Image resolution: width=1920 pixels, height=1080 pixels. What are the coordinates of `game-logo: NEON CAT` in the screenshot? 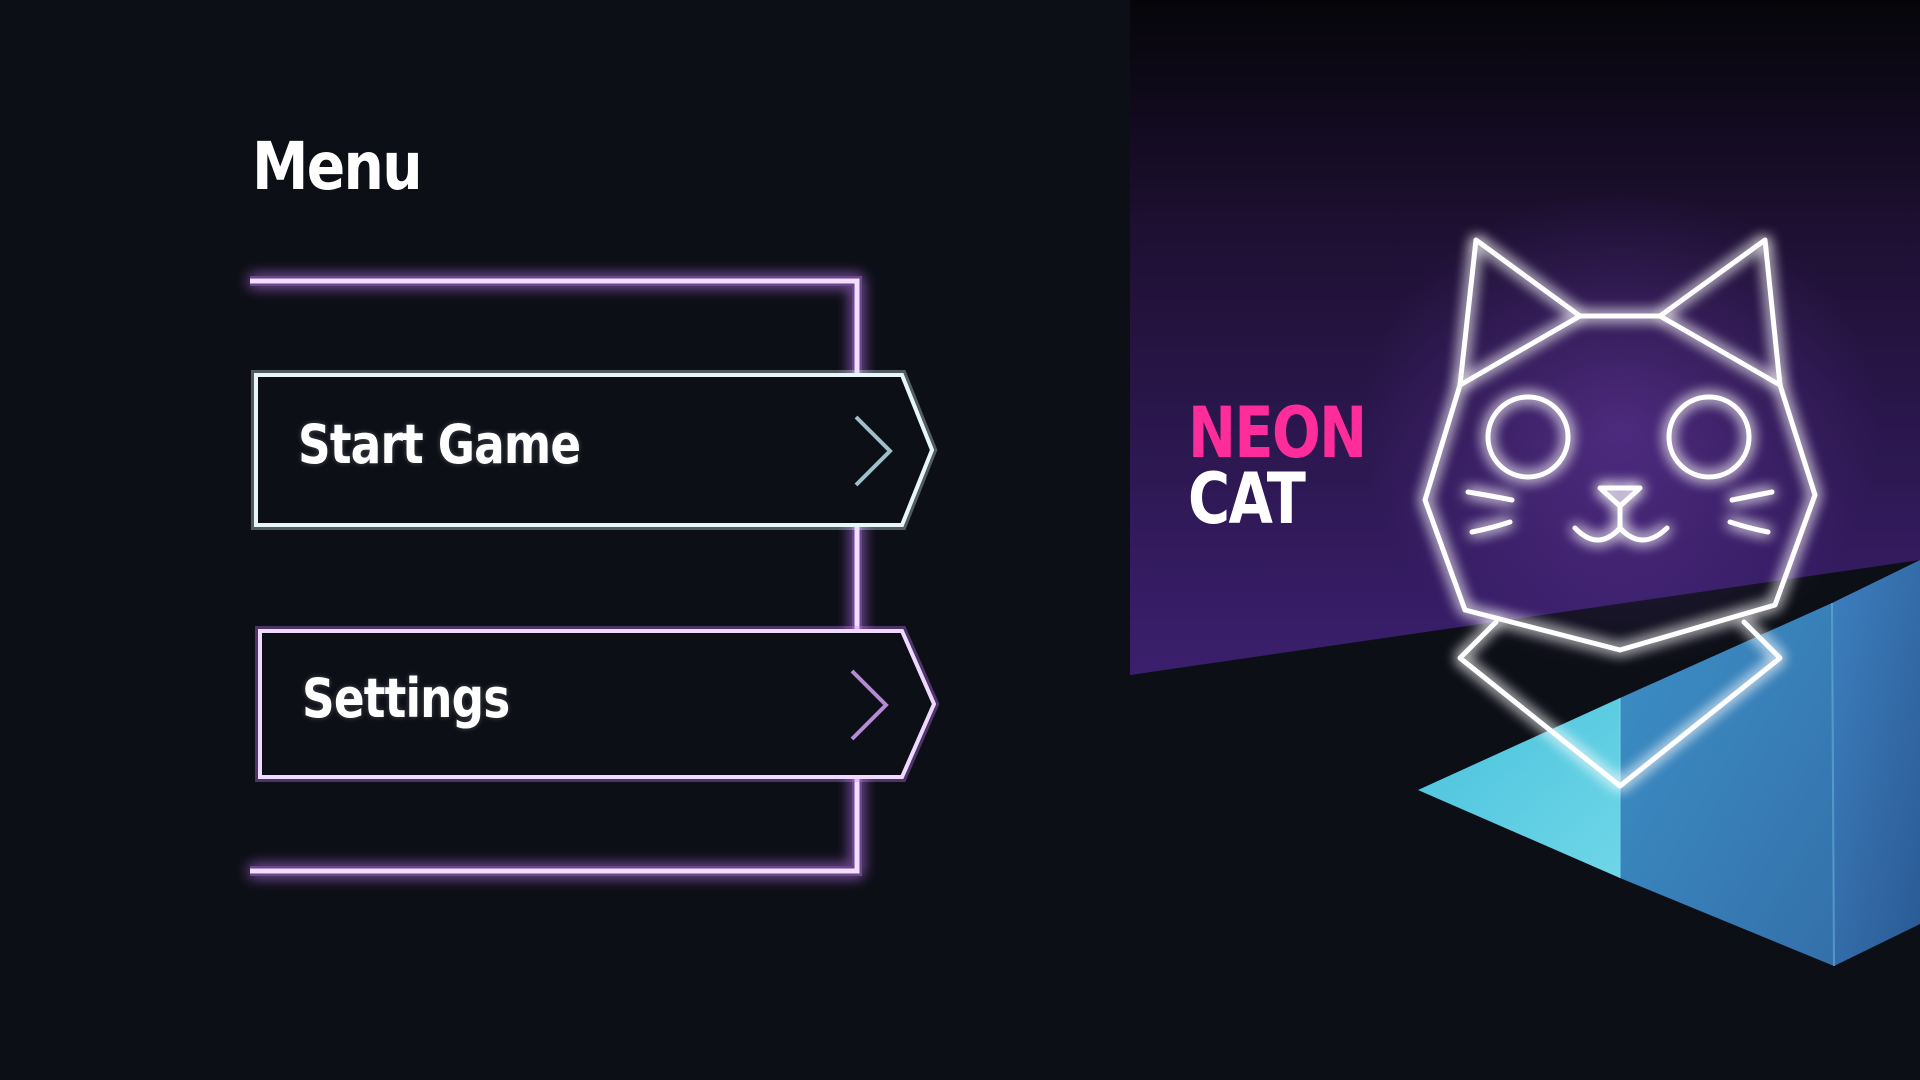 It's located at (1277, 466).